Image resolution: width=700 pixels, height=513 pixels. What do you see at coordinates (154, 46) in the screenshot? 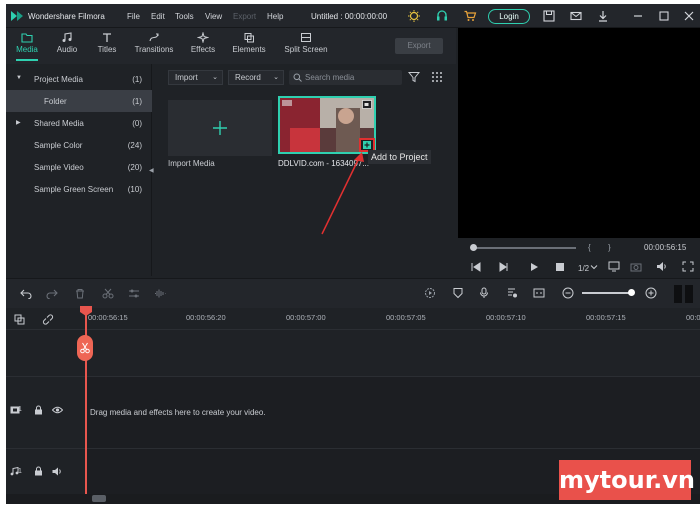
I see `tab-transitions: Transitions` at bounding box center [154, 46].